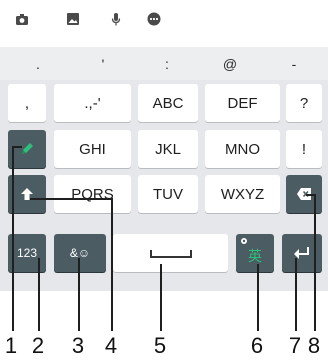 This screenshot has height=363, width=328. I want to click on settings-gear-icon, so click(244, 241).